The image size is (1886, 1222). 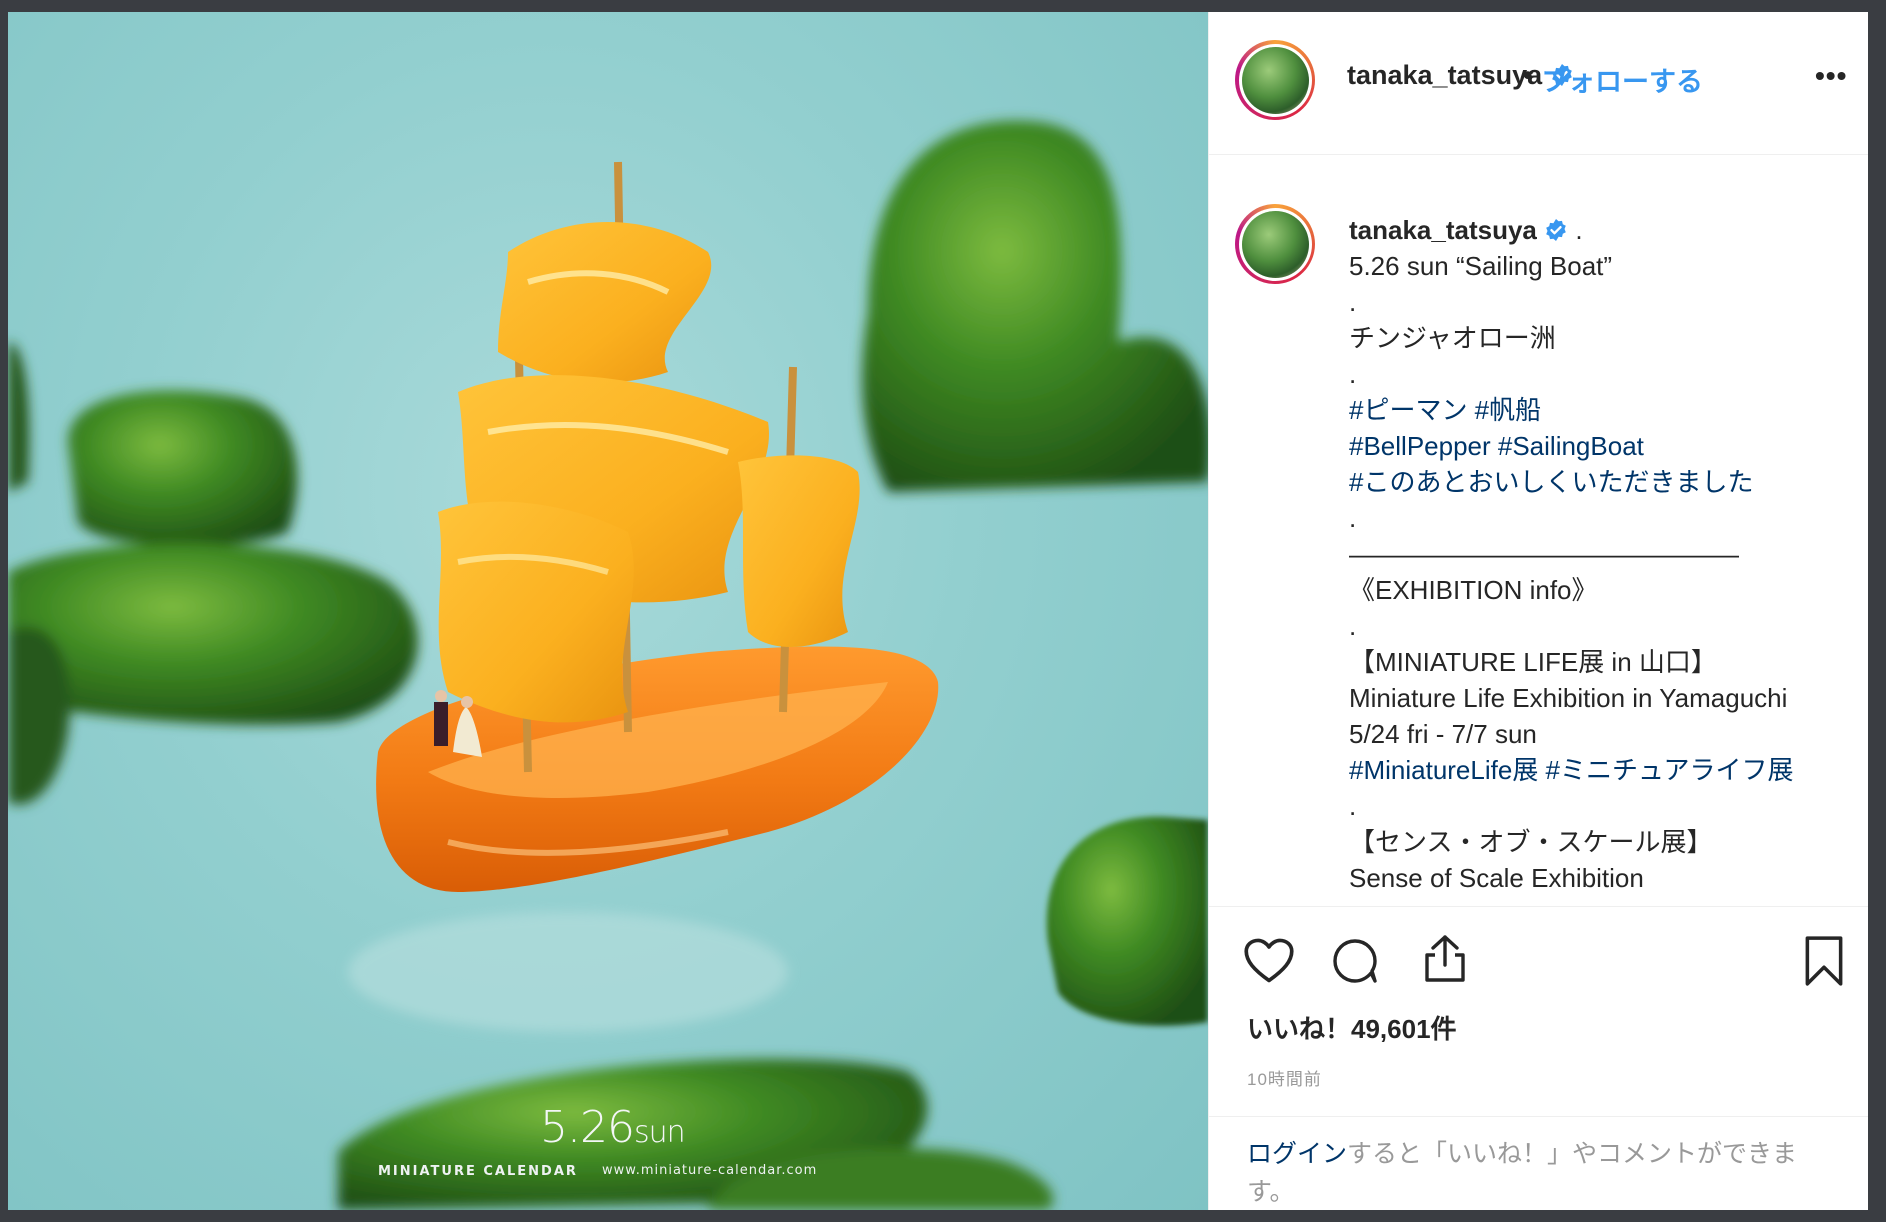 What do you see at coordinates (1496, 878) in the screenshot?
I see `caption-line: Sense of Scale Exhibition` at bounding box center [1496, 878].